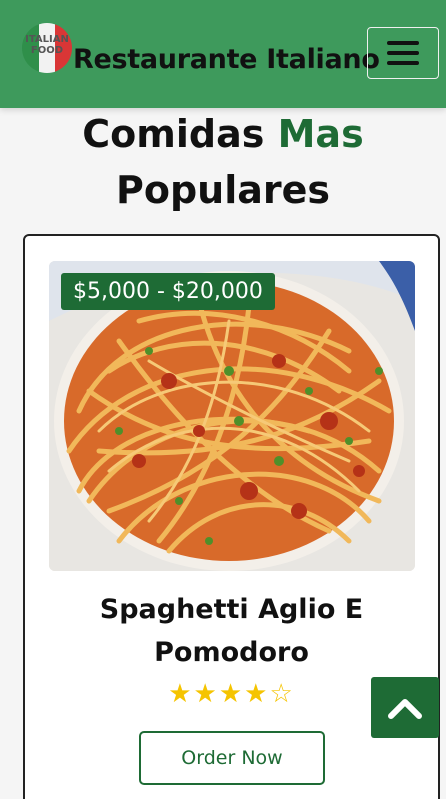 This screenshot has height=799, width=446. Describe the element at coordinates (168, 291) in the screenshot. I see `price-badge: $5,000 - $20,000` at that location.